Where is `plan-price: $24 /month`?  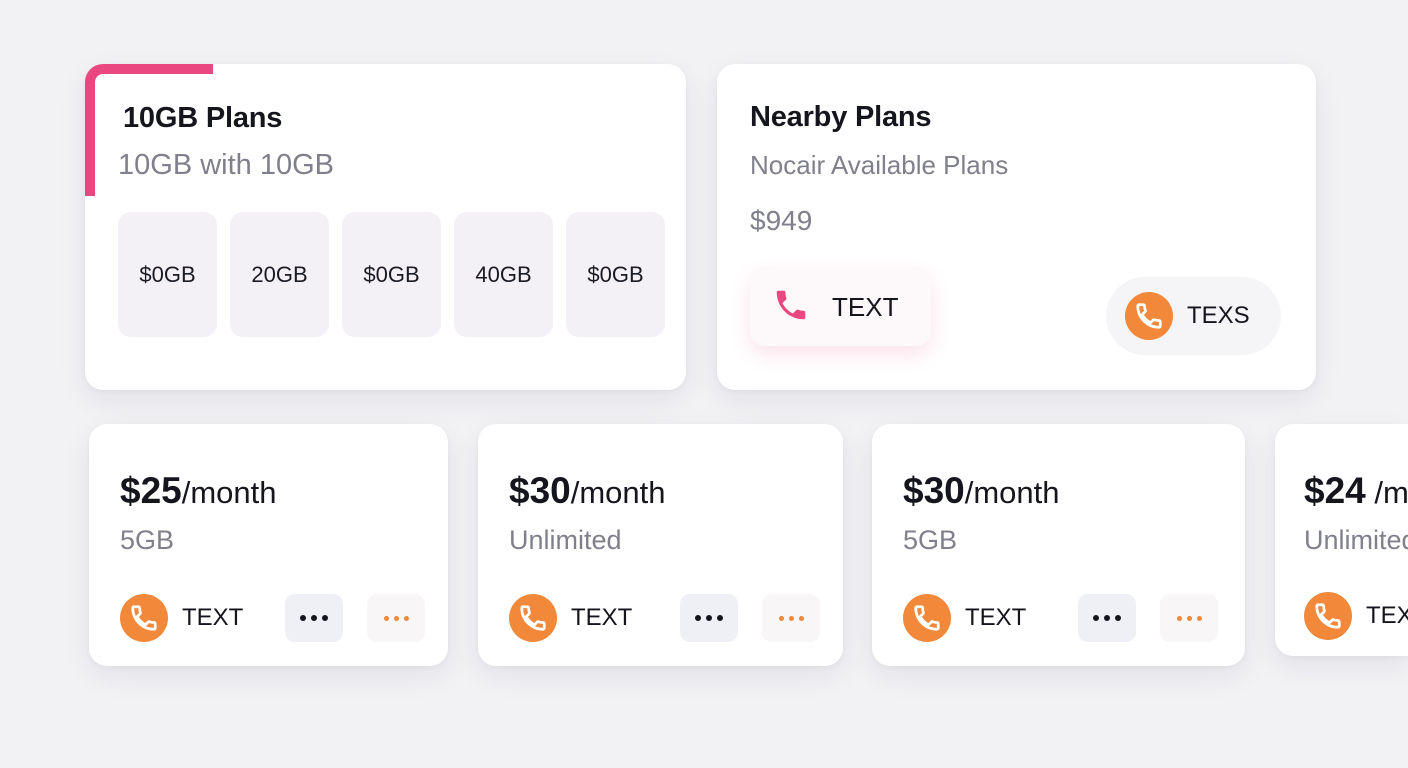 plan-price: $24 /month is located at coordinates (1356, 491).